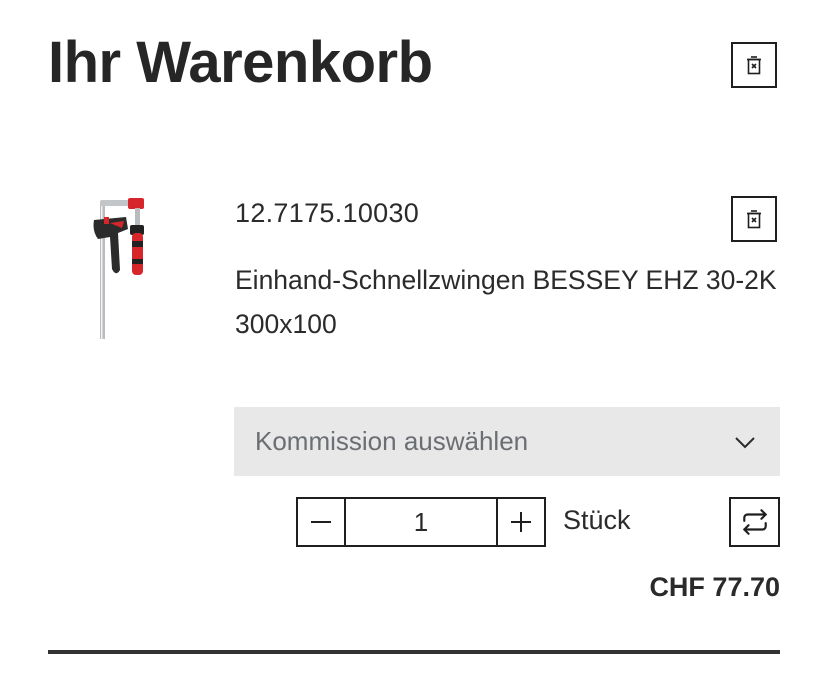 The width and height of the screenshot is (828, 687). I want to click on page-title: Ihr Warenkorb, so click(240, 62).